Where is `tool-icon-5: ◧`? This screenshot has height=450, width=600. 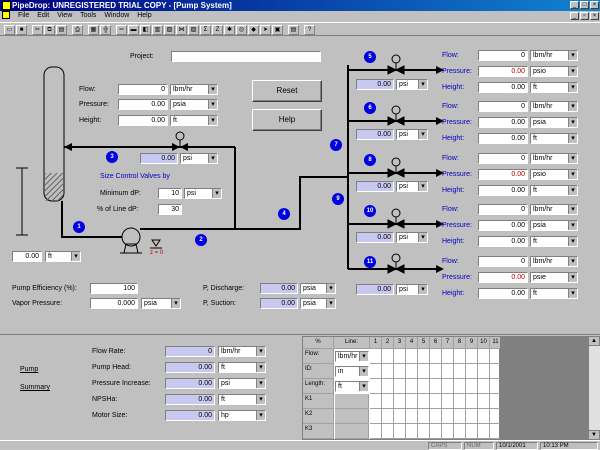
tool-icon-5: ◧ is located at coordinates (145, 30).